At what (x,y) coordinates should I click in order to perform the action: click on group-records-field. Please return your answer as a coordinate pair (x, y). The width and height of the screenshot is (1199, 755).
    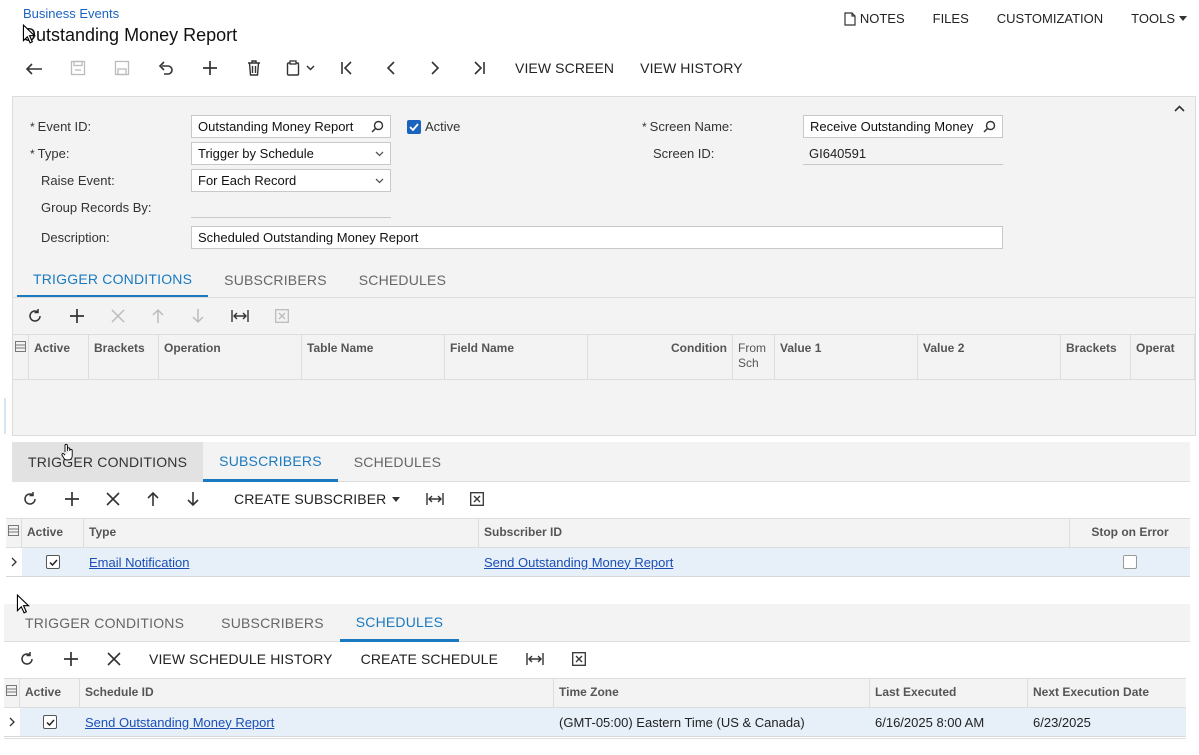
    Looking at the image, I should click on (291, 206).